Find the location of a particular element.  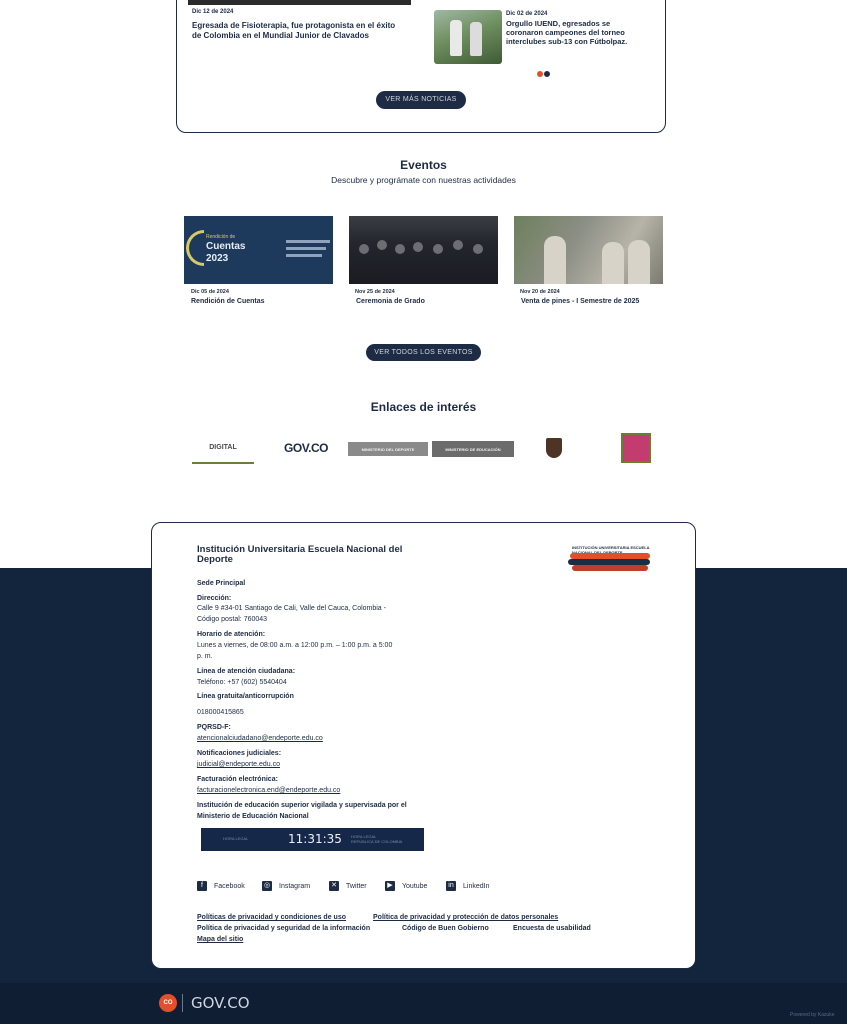

event-name: Rendición de Cuentas is located at coordinates (262, 301).